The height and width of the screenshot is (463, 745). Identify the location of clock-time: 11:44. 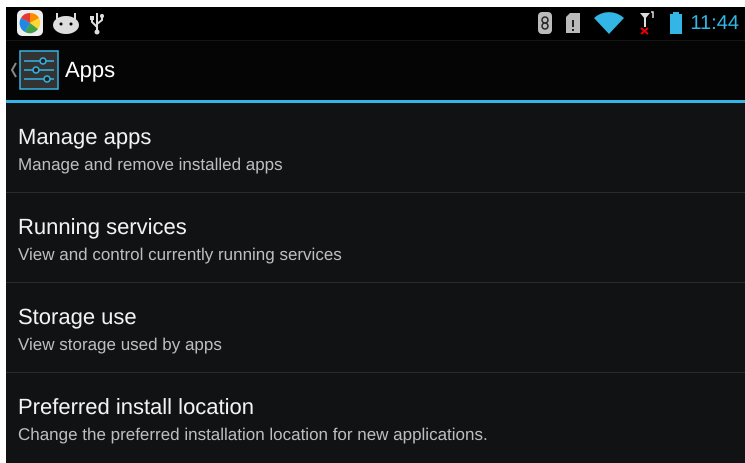
(714, 23).